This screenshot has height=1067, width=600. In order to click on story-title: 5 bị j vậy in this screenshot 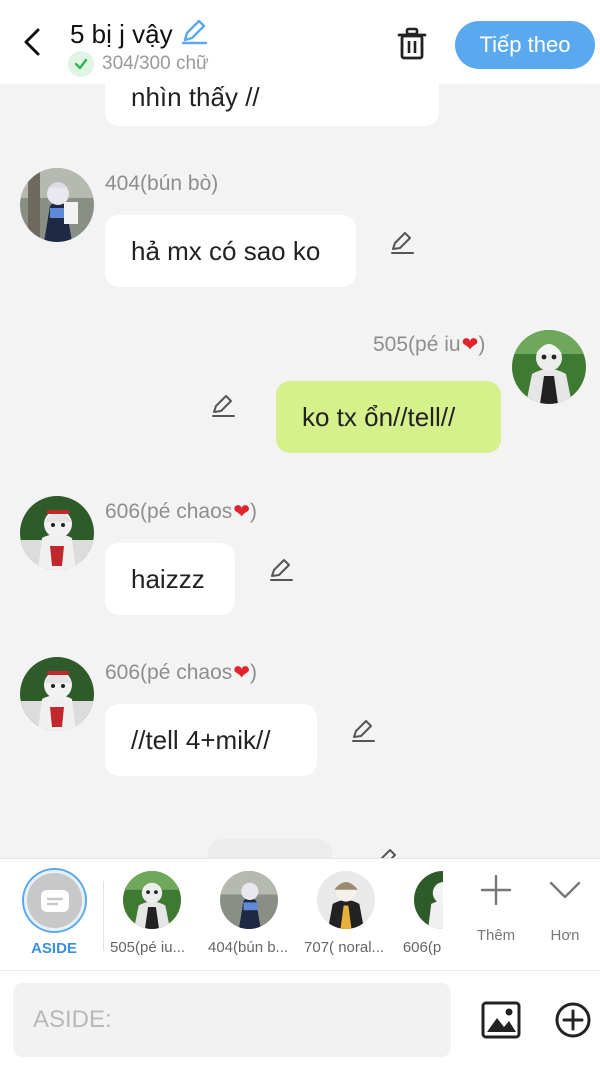, I will do `click(139, 34)`.